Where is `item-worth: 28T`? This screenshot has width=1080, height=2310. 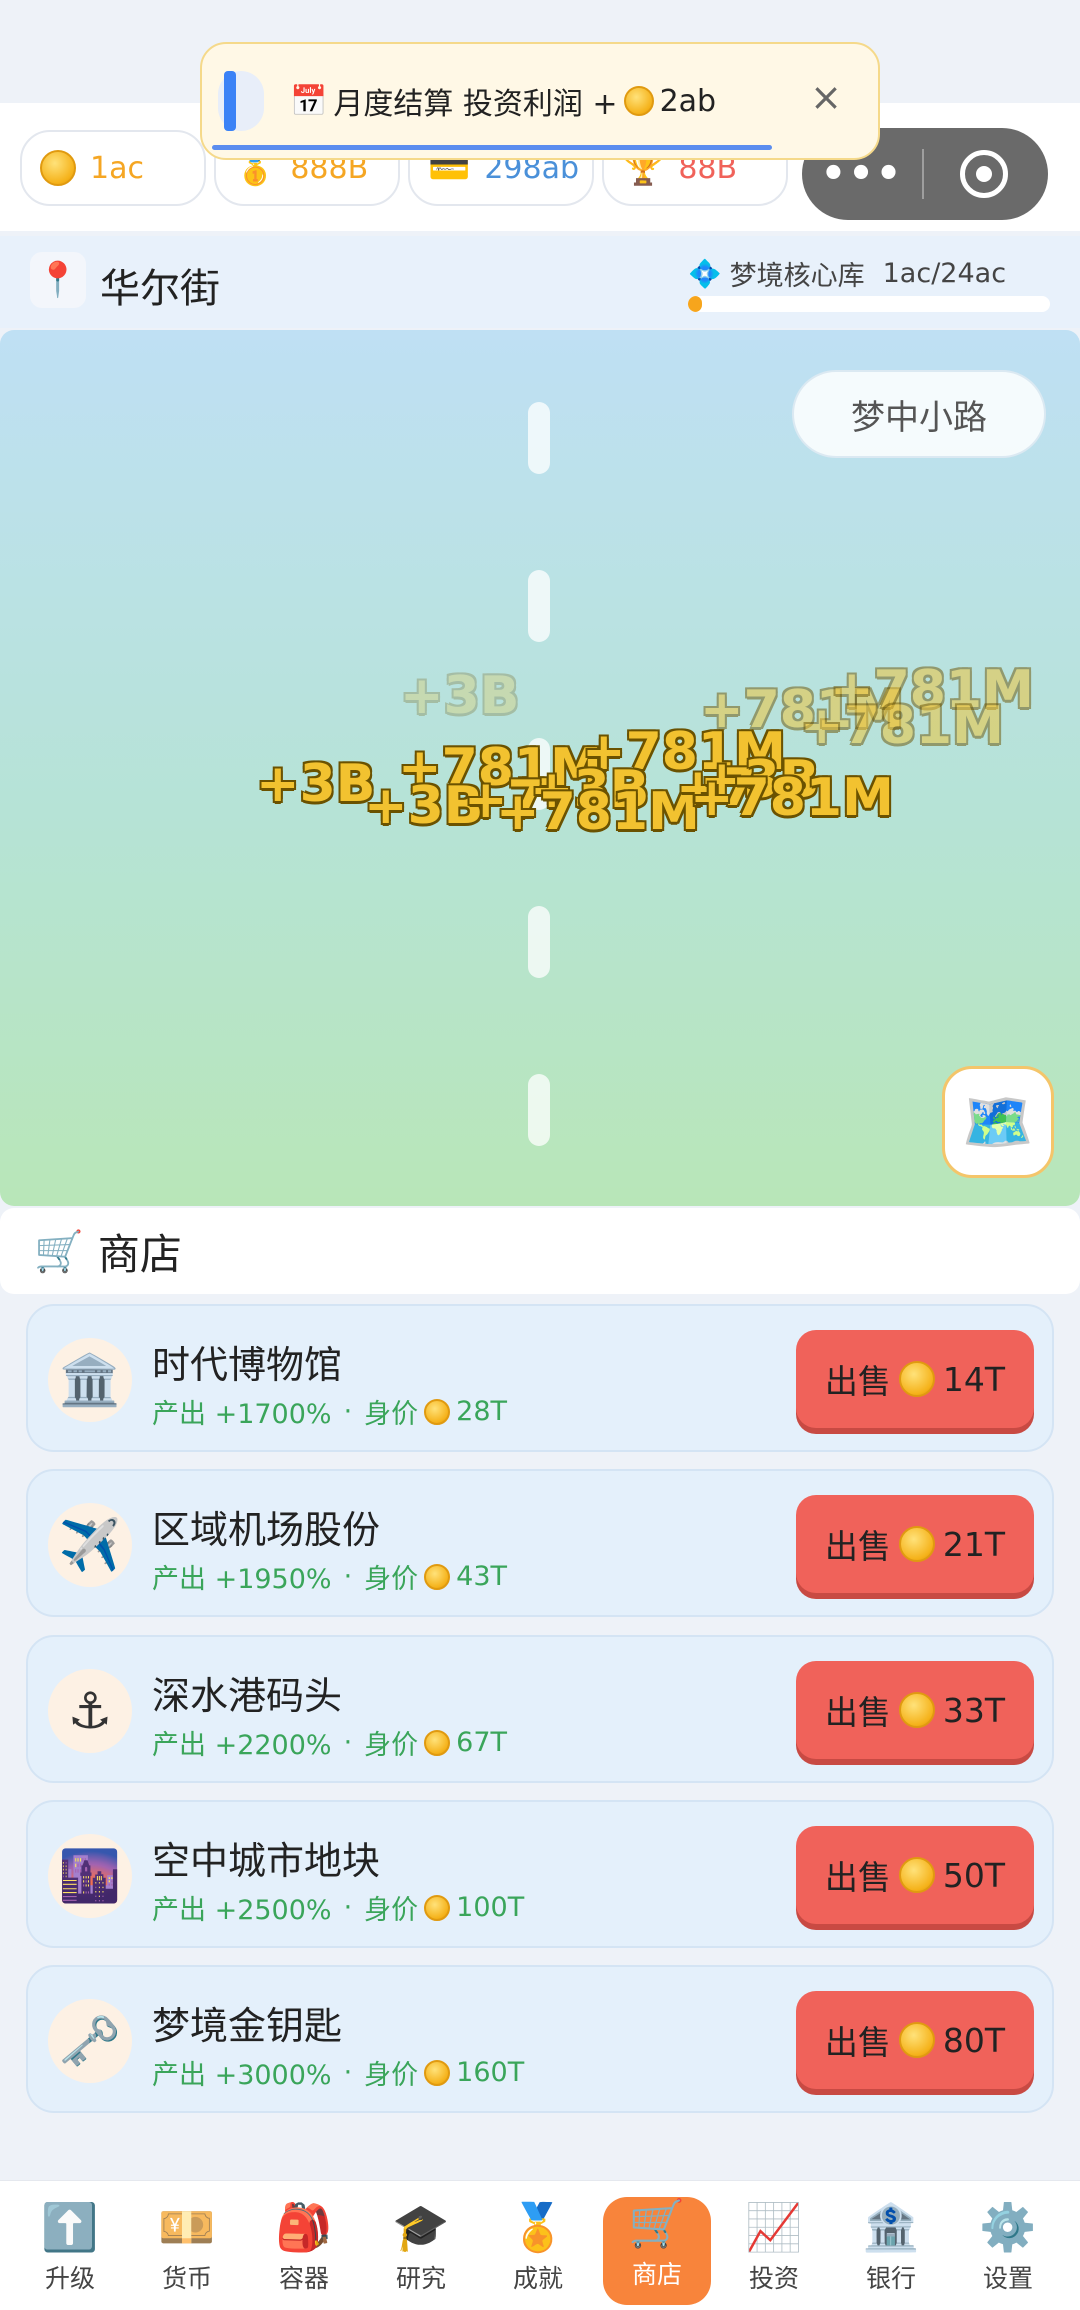
item-worth: 28T is located at coordinates (482, 1411).